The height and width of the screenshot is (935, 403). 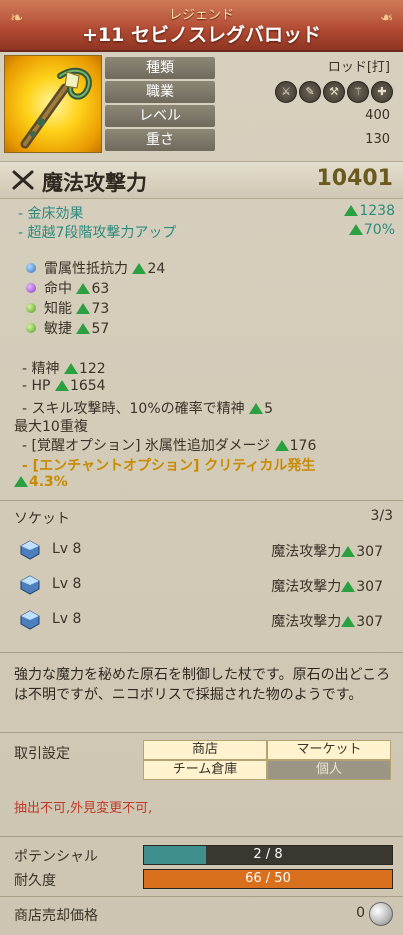 I want to click on price-value: 0, so click(x=360, y=913).